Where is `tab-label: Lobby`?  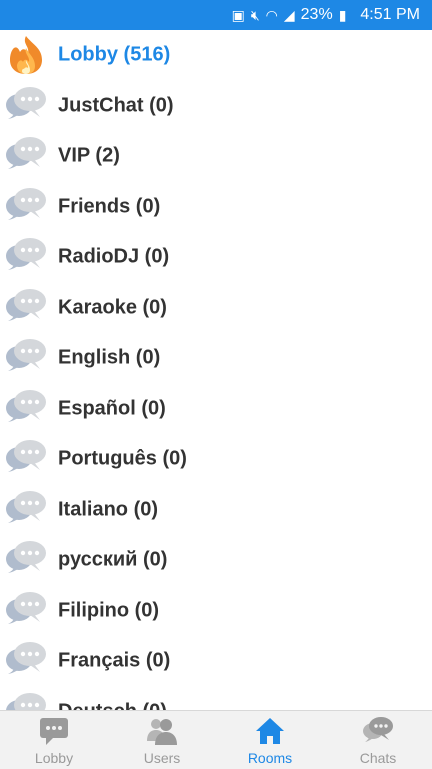 tab-label: Lobby is located at coordinates (54, 758).